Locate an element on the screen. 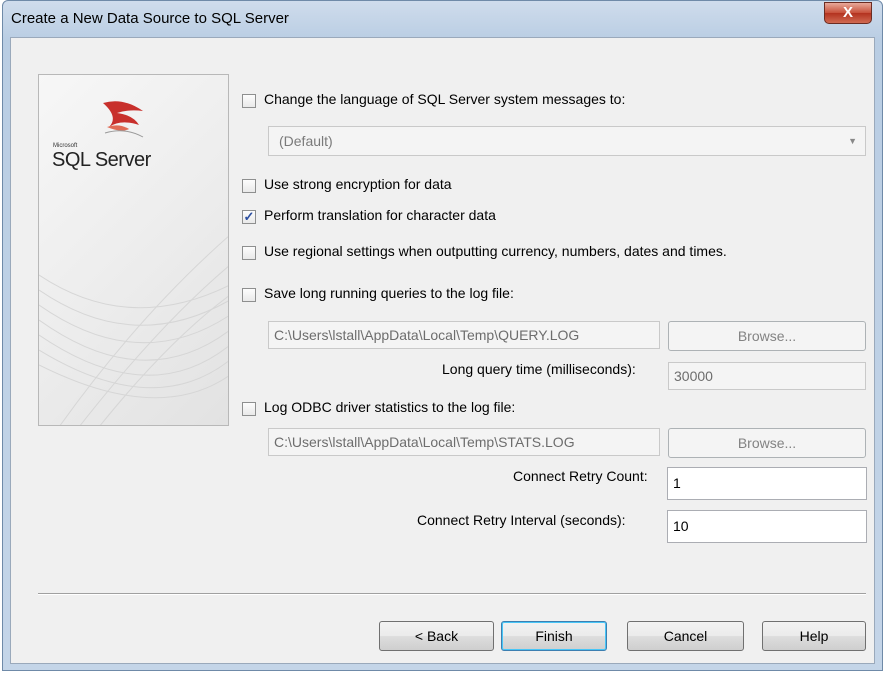 This screenshot has height=673, width=885. strong-encryption-label: Use strong encryption for data is located at coordinates (358, 184).